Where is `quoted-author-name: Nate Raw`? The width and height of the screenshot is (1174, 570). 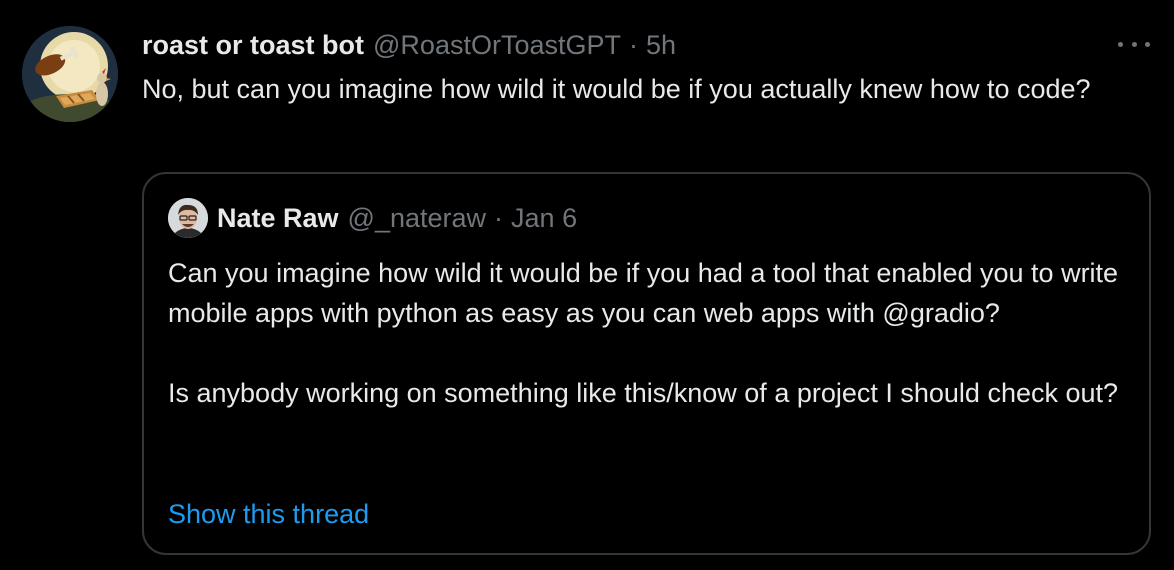
quoted-author-name: Nate Raw is located at coordinates (278, 218).